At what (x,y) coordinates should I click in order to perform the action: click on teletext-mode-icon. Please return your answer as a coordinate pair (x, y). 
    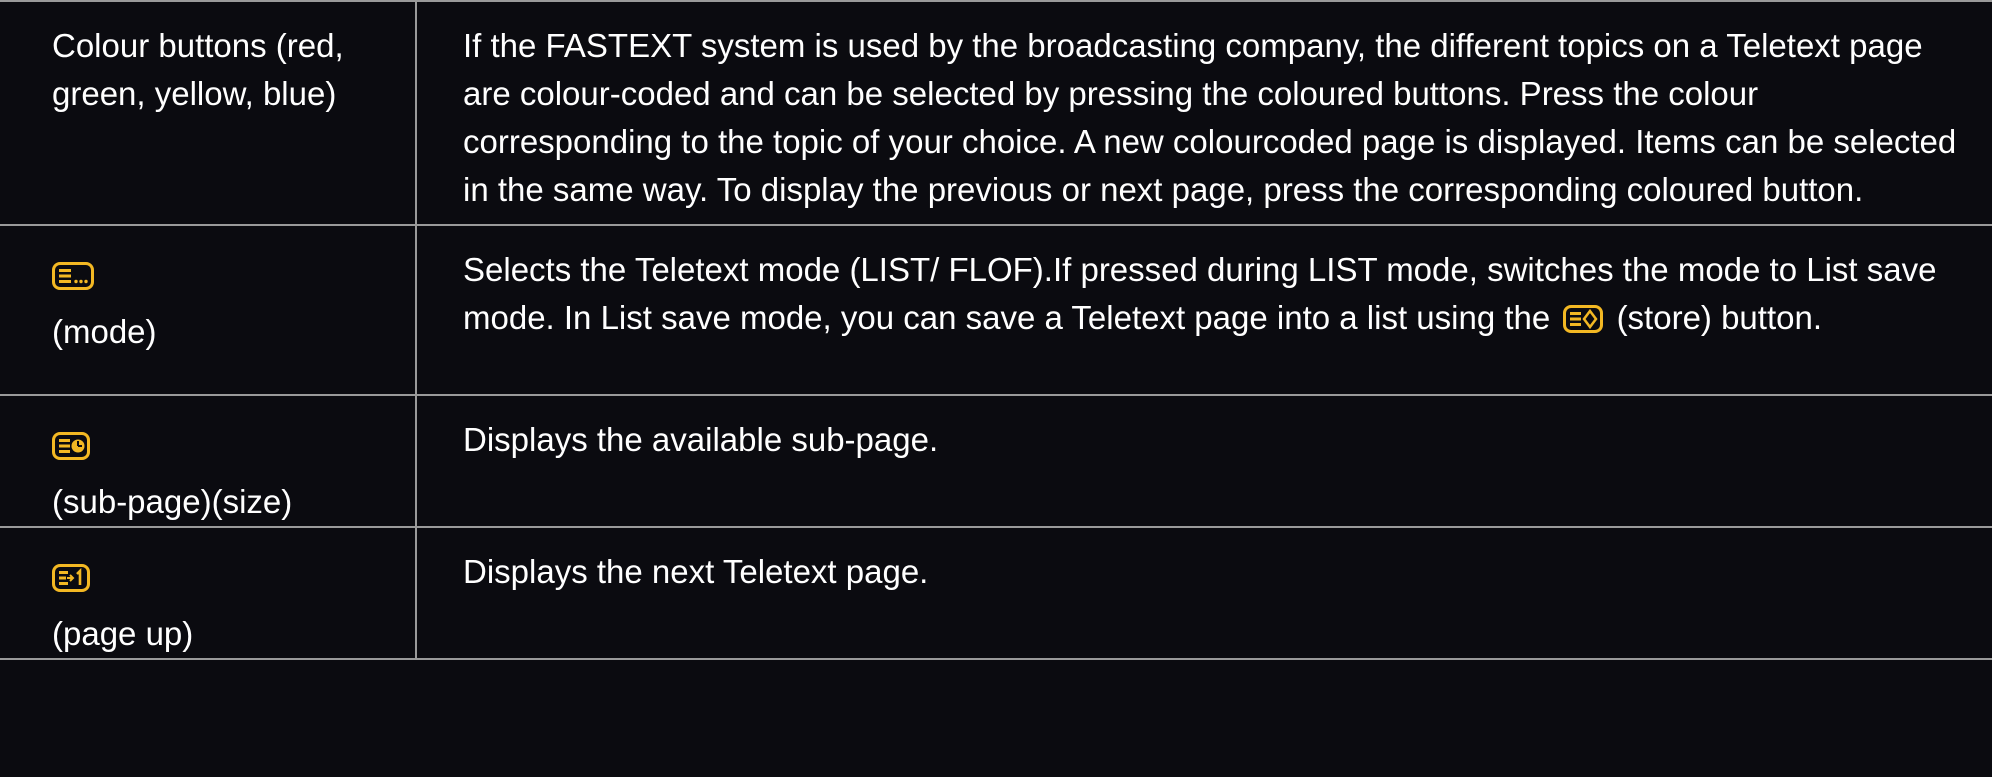
    Looking at the image, I should click on (73, 276).